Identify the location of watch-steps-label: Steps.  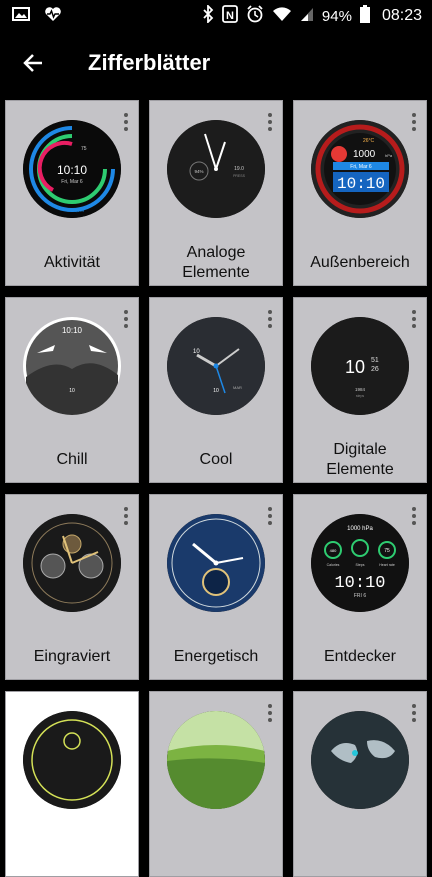
(360, 565).